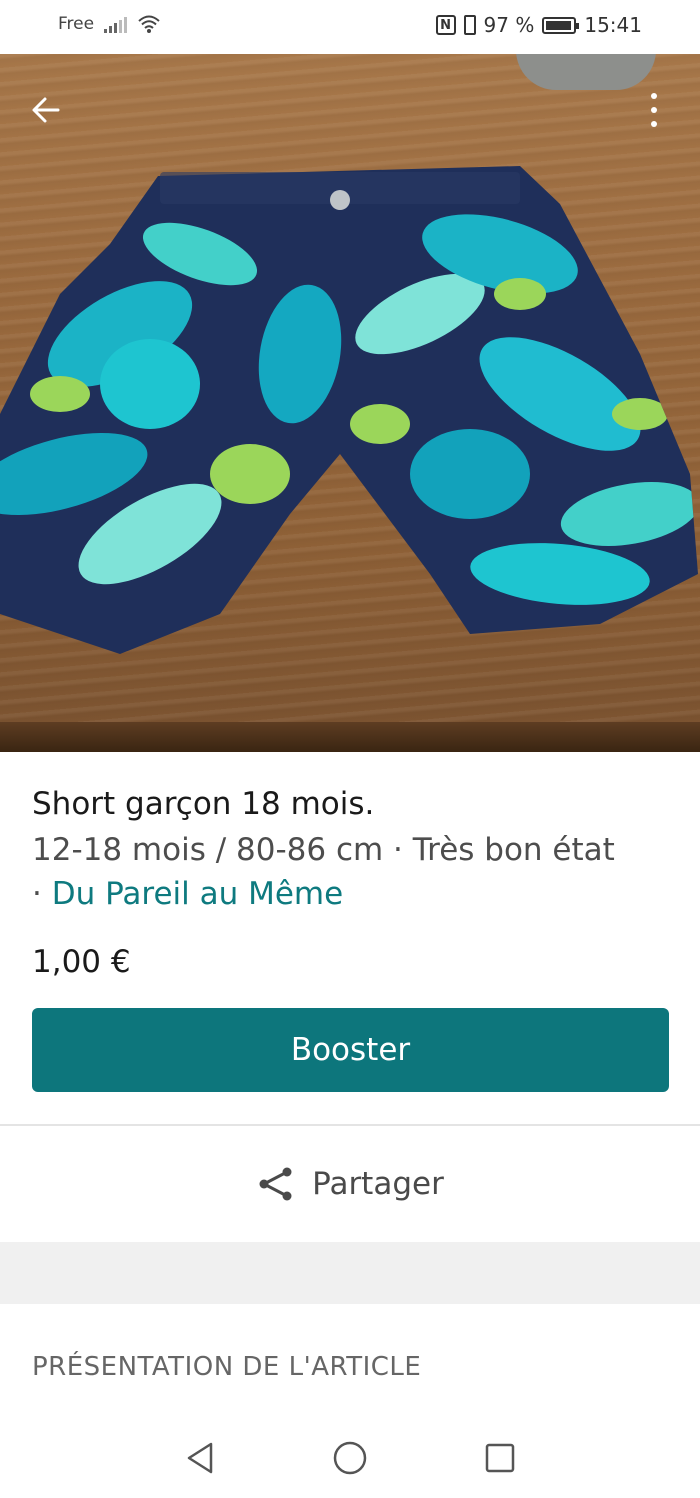  Describe the element at coordinates (203, 804) in the screenshot. I see `listing-title: Short garçon 18 mois.` at that location.